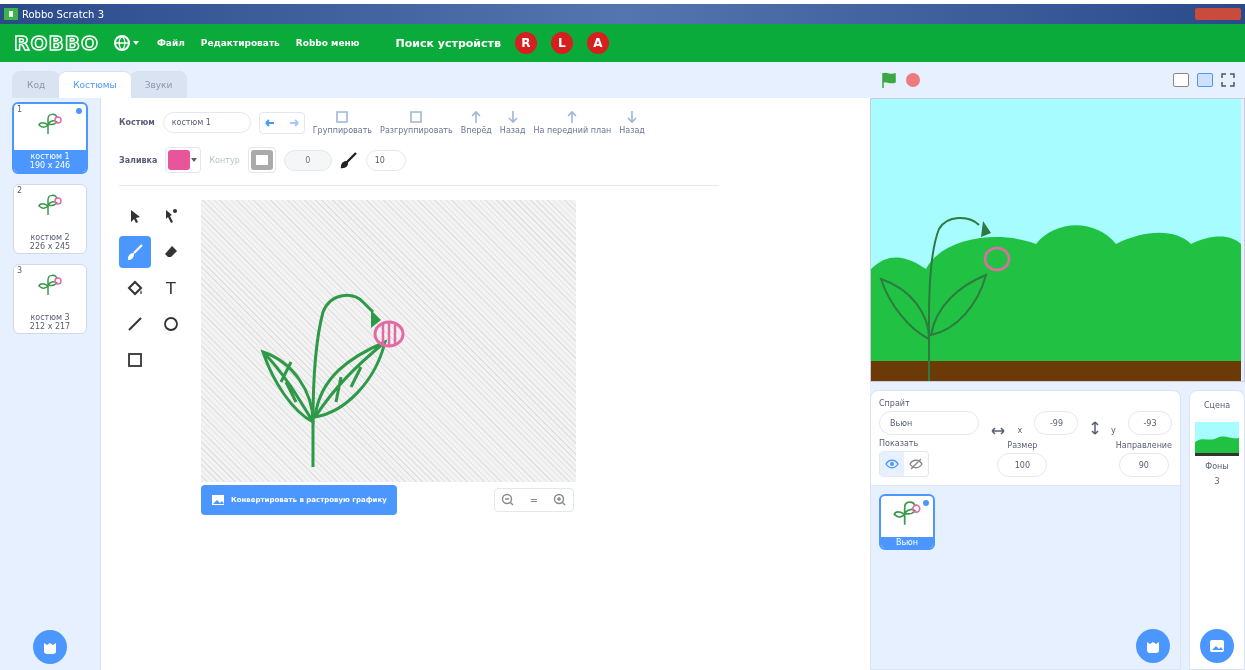 The image size is (1245, 670). I want to click on size-label: Размер, so click(1022, 445).